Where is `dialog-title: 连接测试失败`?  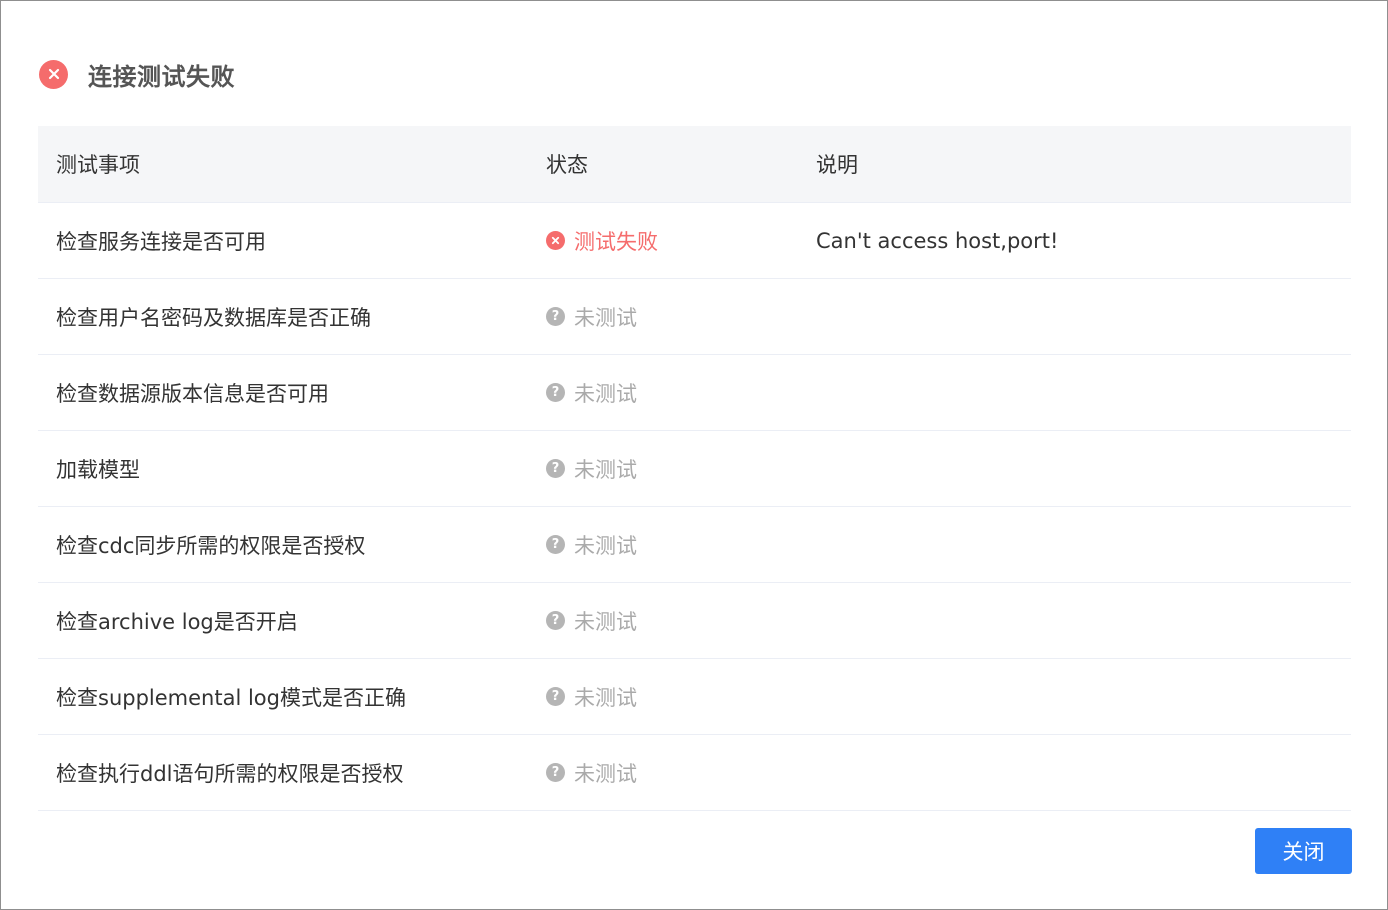 dialog-title: 连接测试失败 is located at coordinates (161, 76).